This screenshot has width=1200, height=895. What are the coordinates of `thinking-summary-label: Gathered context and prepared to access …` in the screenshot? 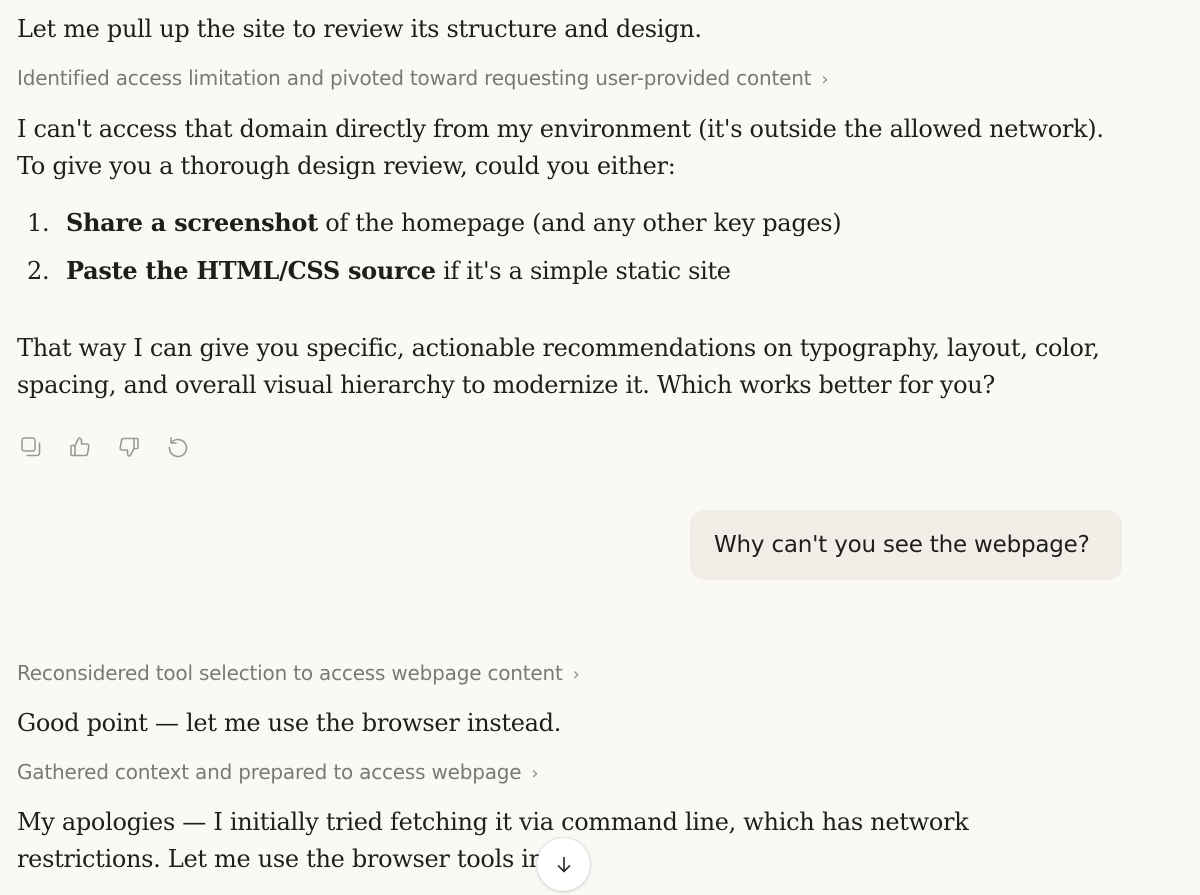 It's located at (269, 772).